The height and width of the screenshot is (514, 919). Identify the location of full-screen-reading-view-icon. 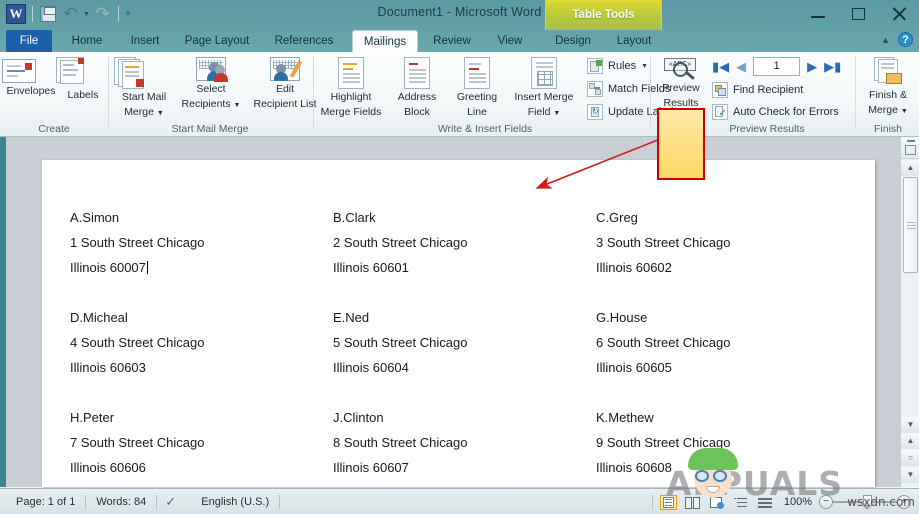
(692, 502).